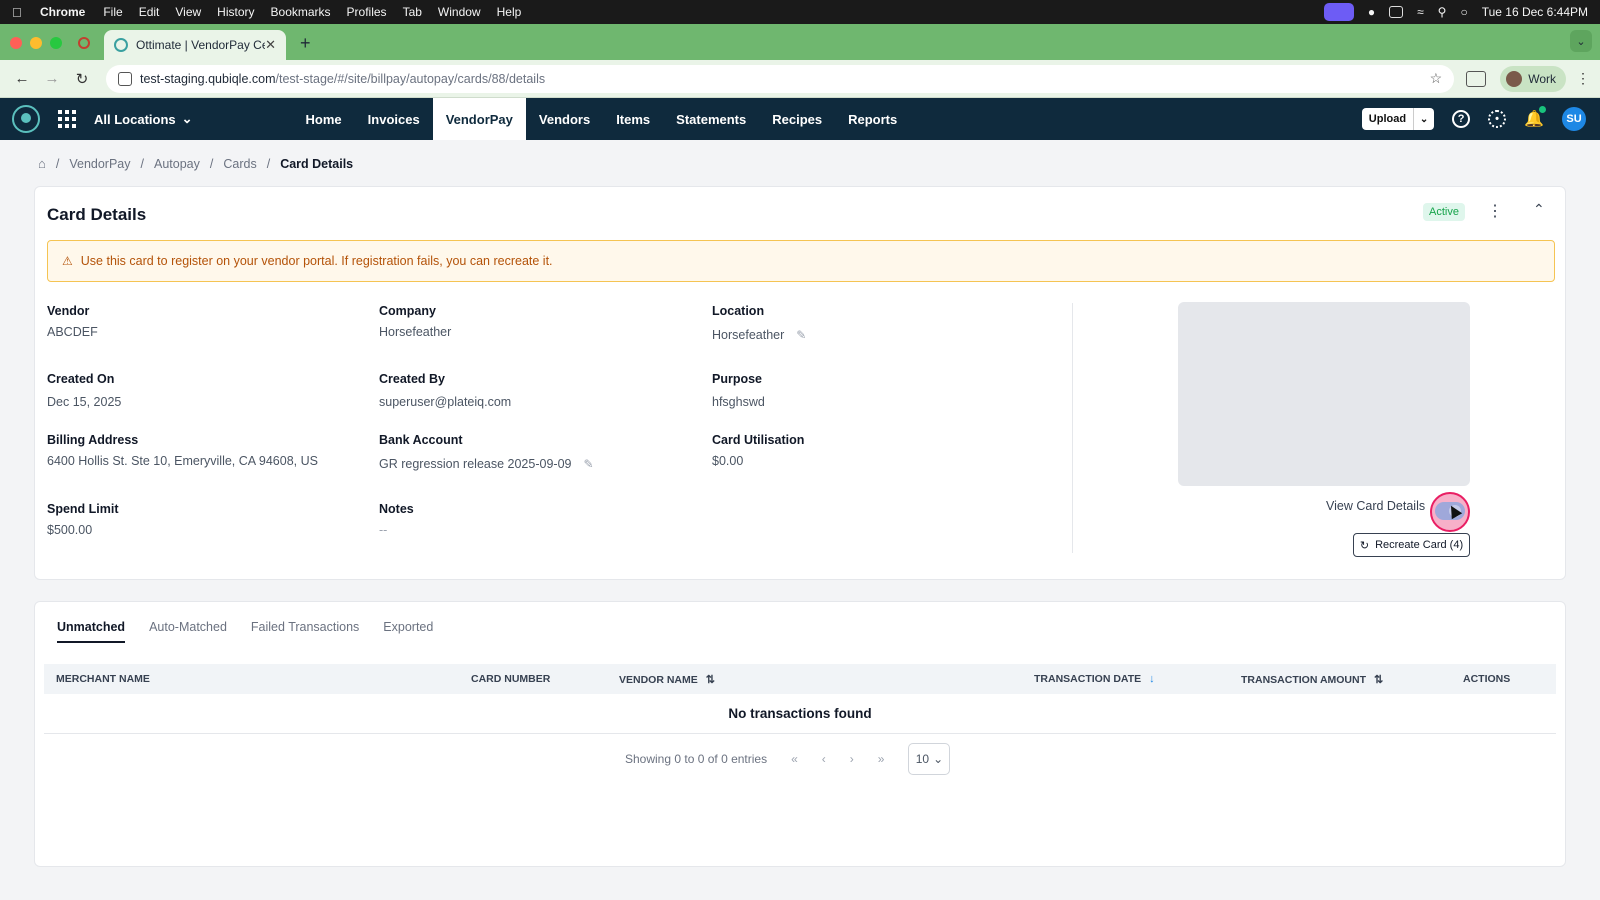  I want to click on location-selector: All Locations ⌄, so click(143, 119).